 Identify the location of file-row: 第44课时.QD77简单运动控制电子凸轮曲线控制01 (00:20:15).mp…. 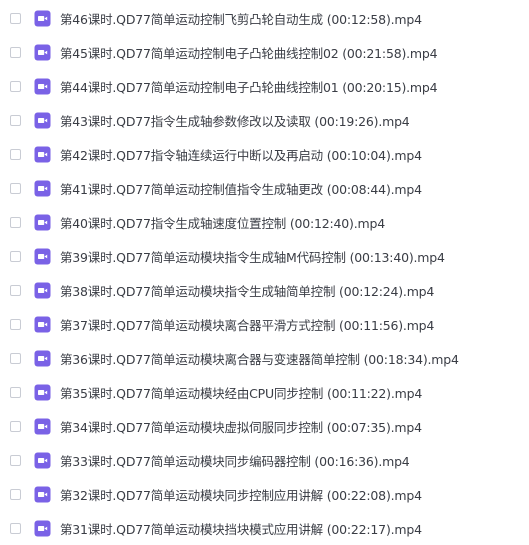
(264, 86).